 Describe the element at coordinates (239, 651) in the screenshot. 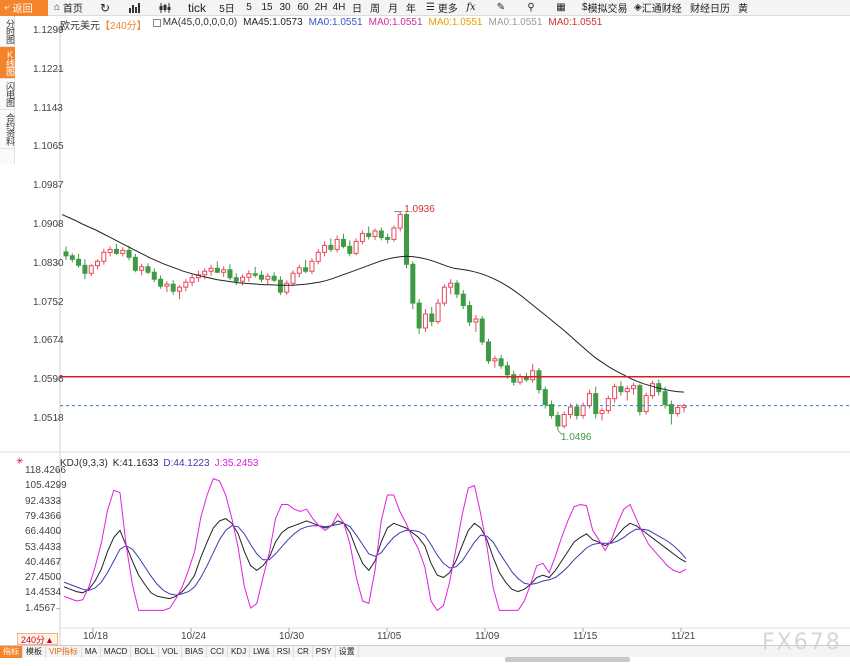

I see `indicator-tab: KDJ` at that location.